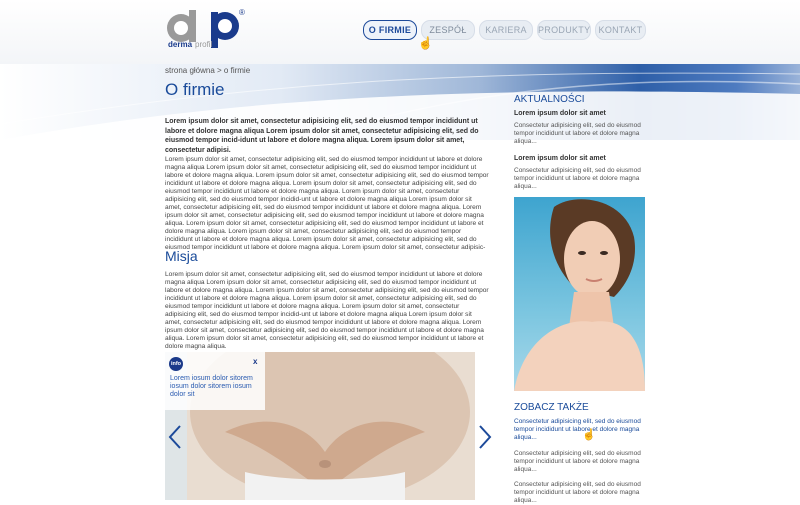  Describe the element at coordinates (255, 361) in the screenshot. I see `close-icon: x` at that location.